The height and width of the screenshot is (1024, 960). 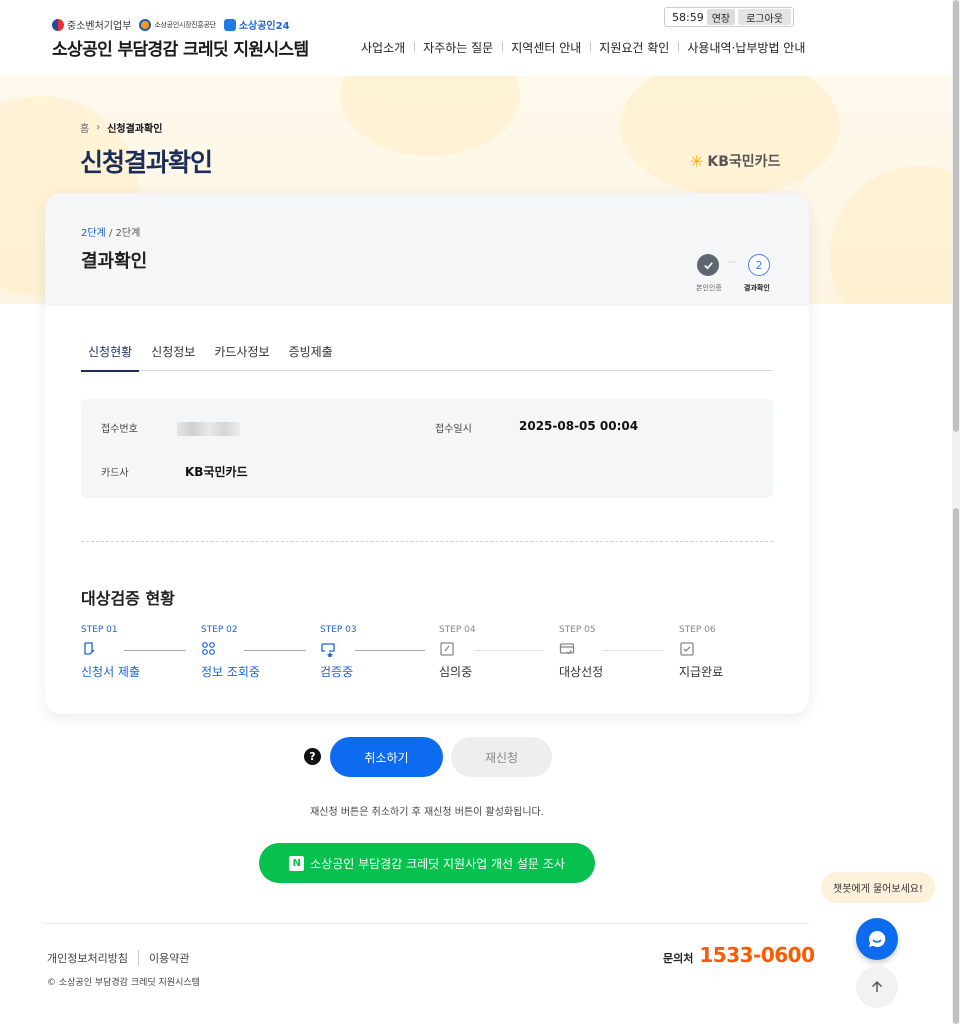 What do you see at coordinates (119, 429) in the screenshot?
I see `receipt-no-label: 접수번호` at bounding box center [119, 429].